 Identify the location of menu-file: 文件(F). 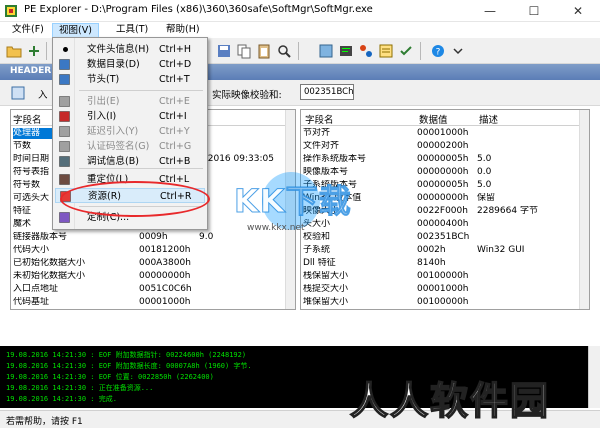
(28, 30).